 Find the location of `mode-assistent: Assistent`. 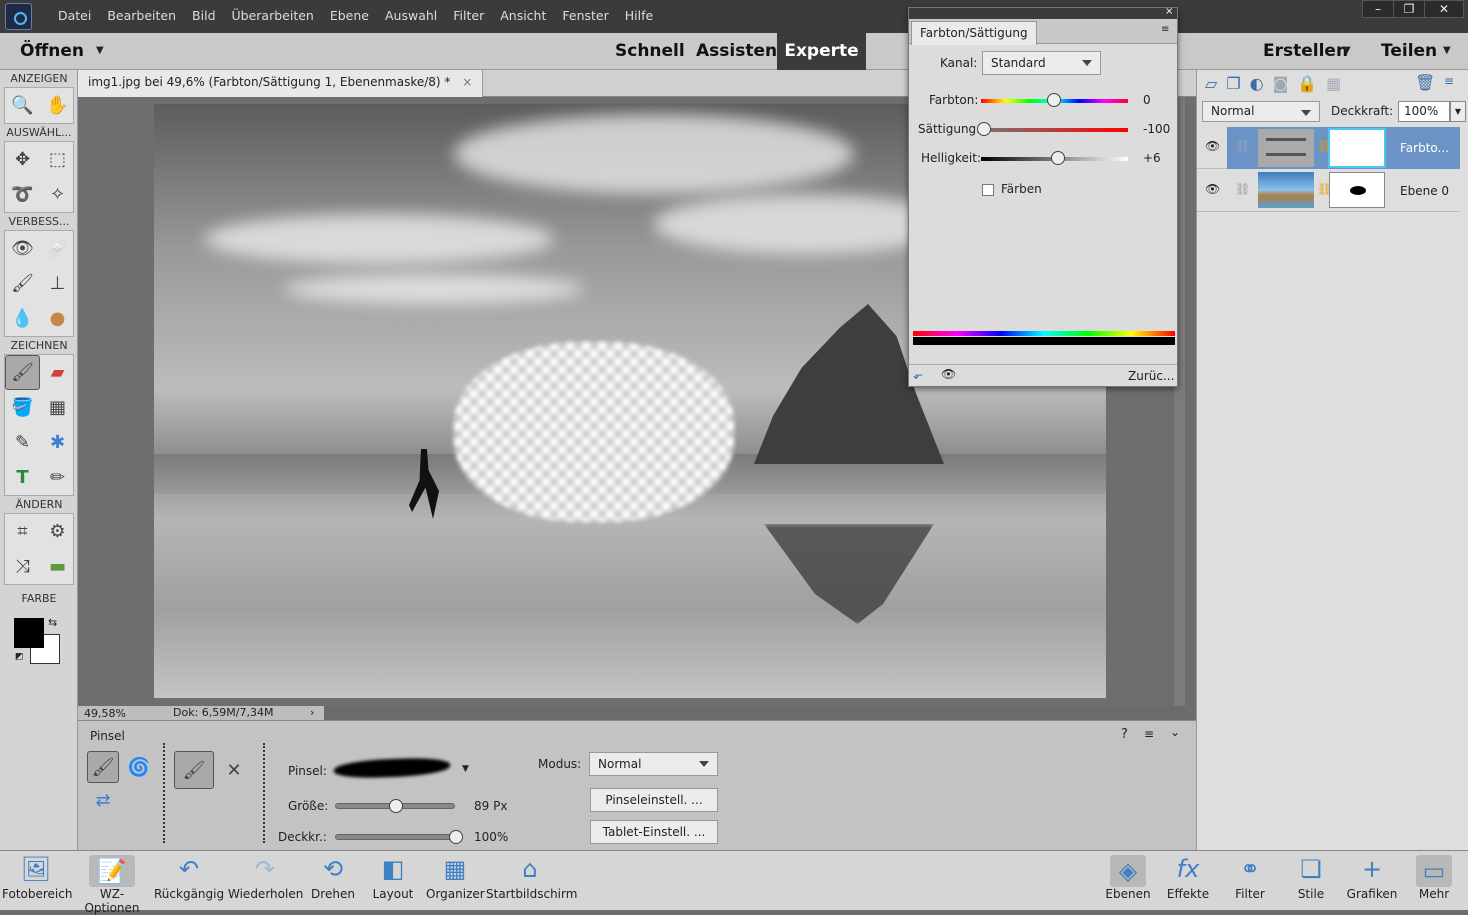

mode-assistent: Assistent is located at coordinates (740, 51).